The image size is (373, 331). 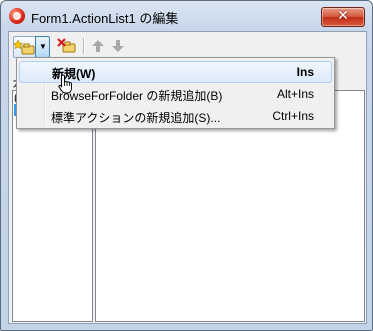 I want to click on close-button: ✕, so click(x=343, y=17).